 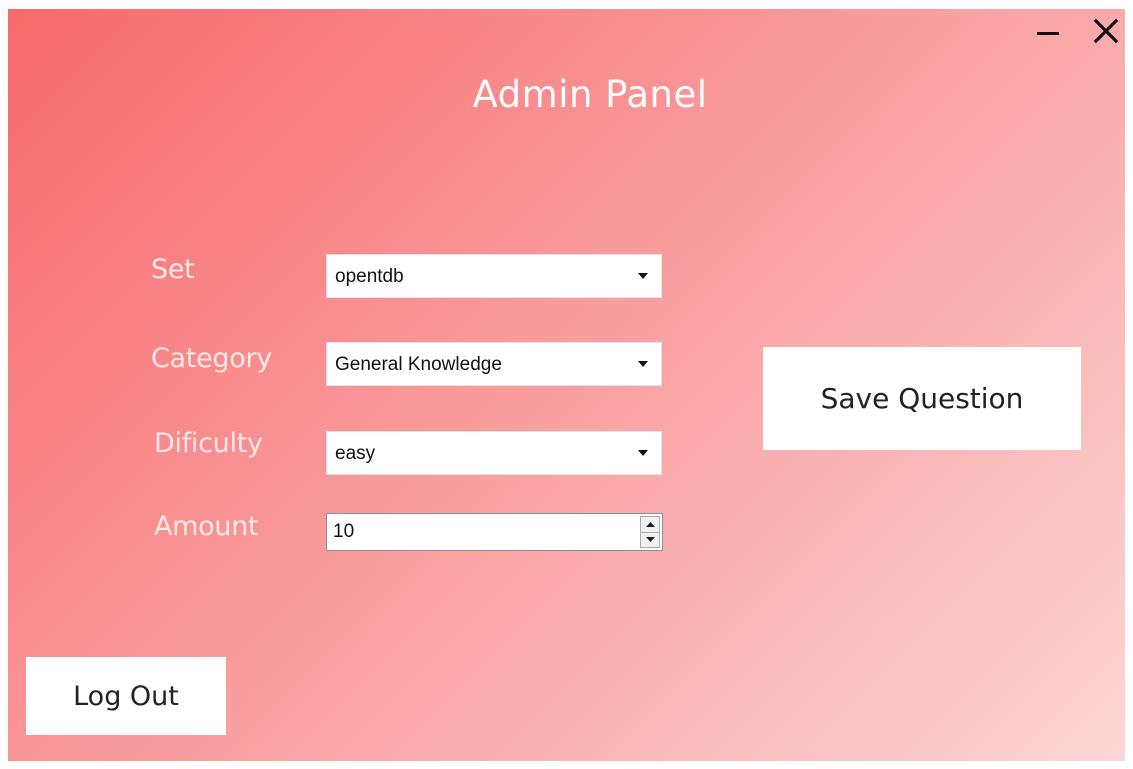 I want to click on stepper-buttons, so click(x=650, y=532).